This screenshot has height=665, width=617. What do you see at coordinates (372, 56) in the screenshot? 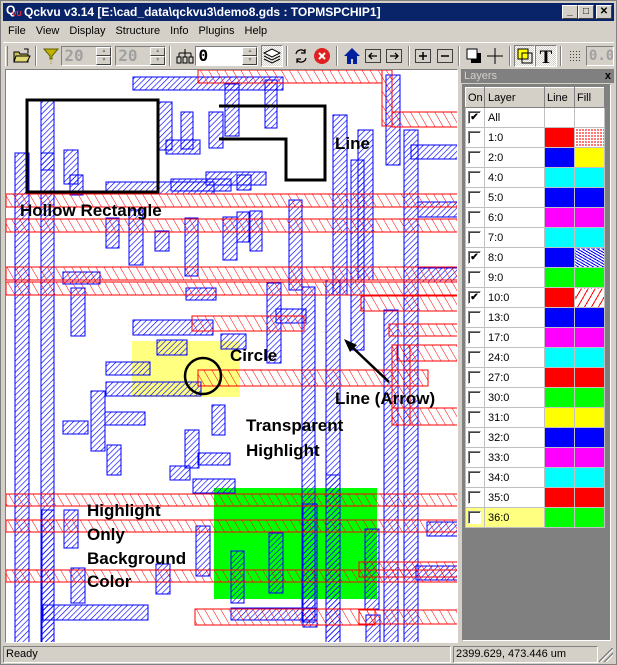
I see `pan-left-button` at bounding box center [372, 56].